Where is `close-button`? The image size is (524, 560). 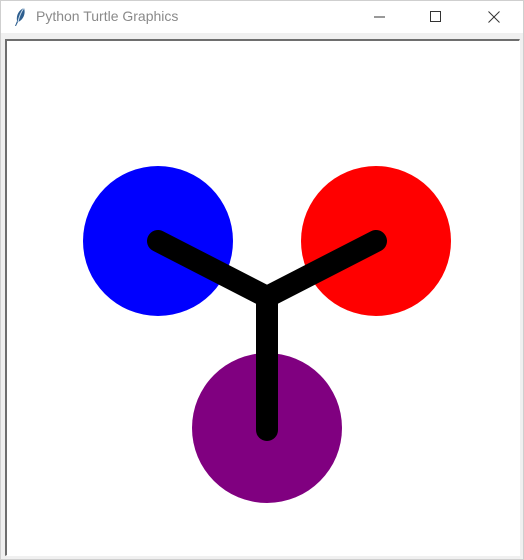
close-button is located at coordinates (494, 17).